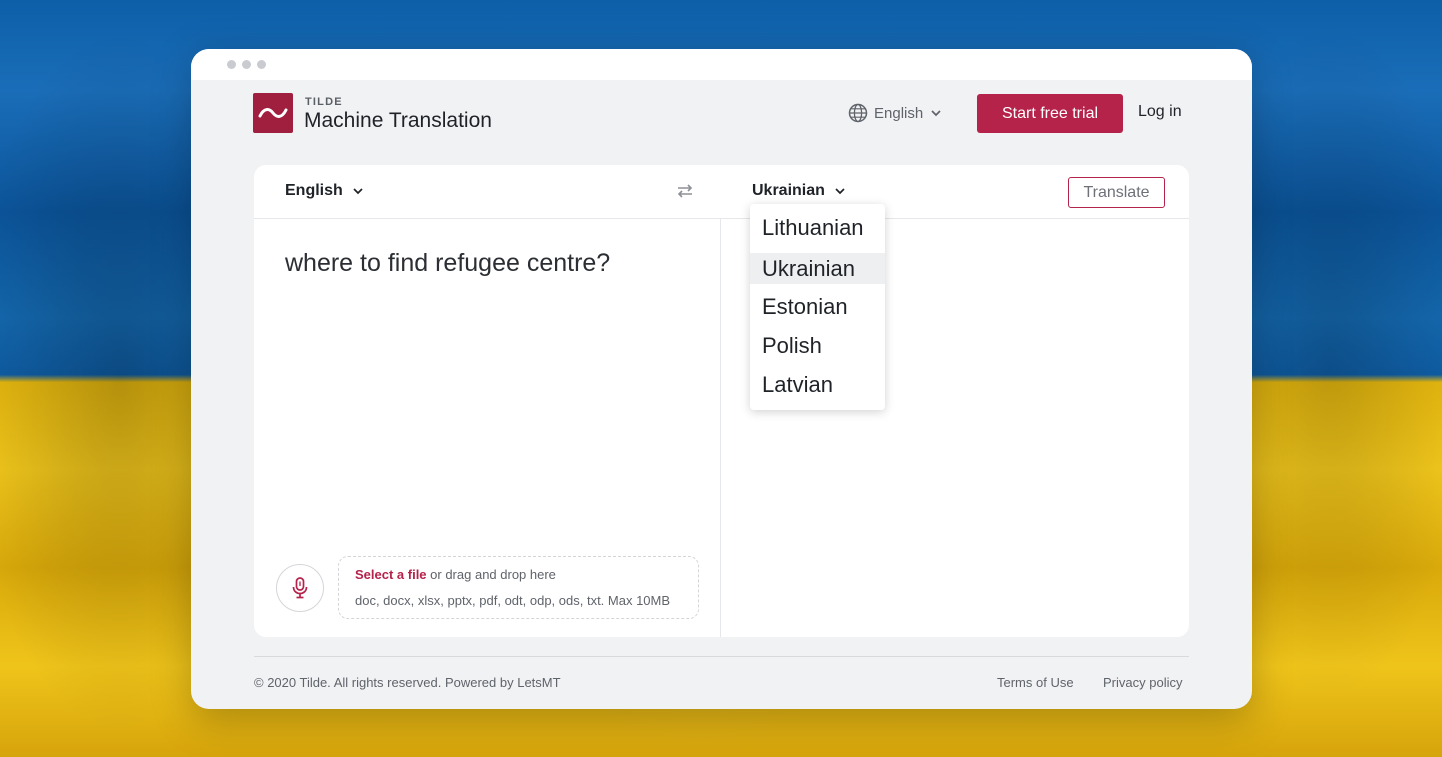  I want to click on dropdown-option-ukrainian: Ukrainian, so click(817, 268).